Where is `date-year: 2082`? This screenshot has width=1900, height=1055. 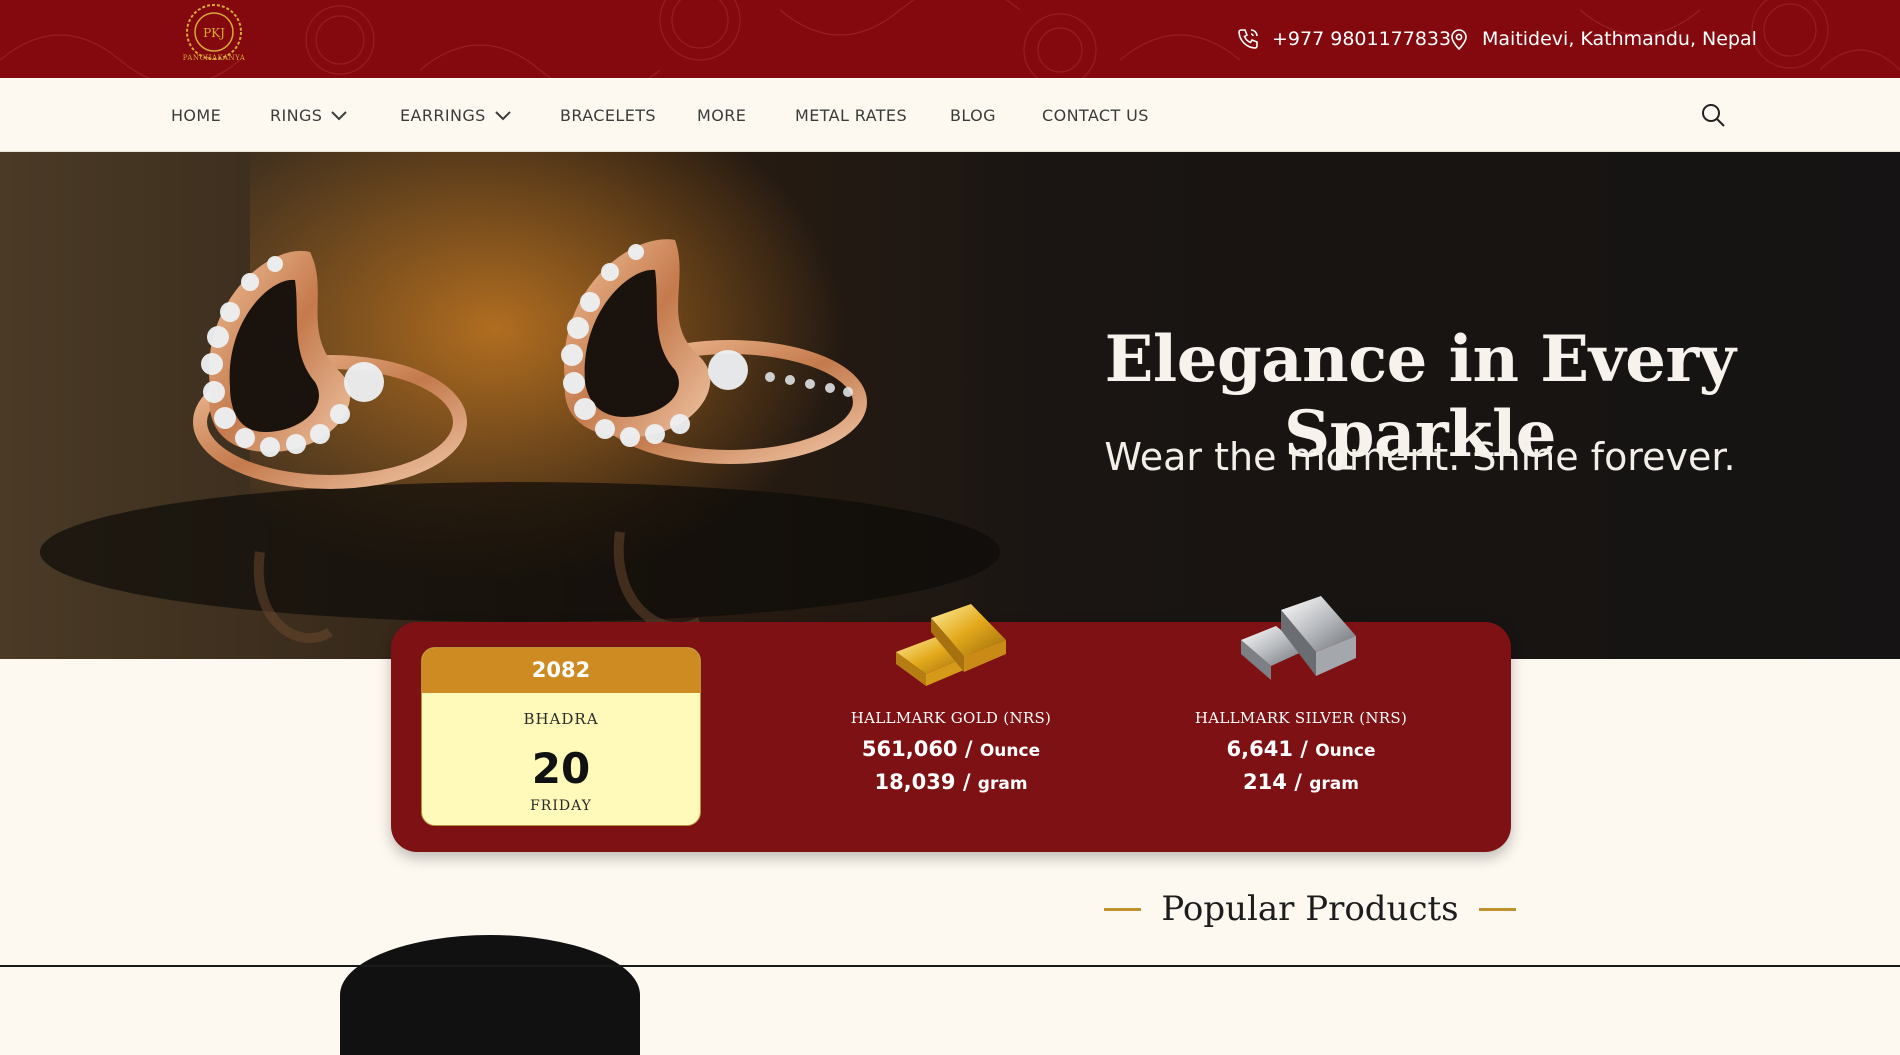
date-year: 2082 is located at coordinates (561, 670).